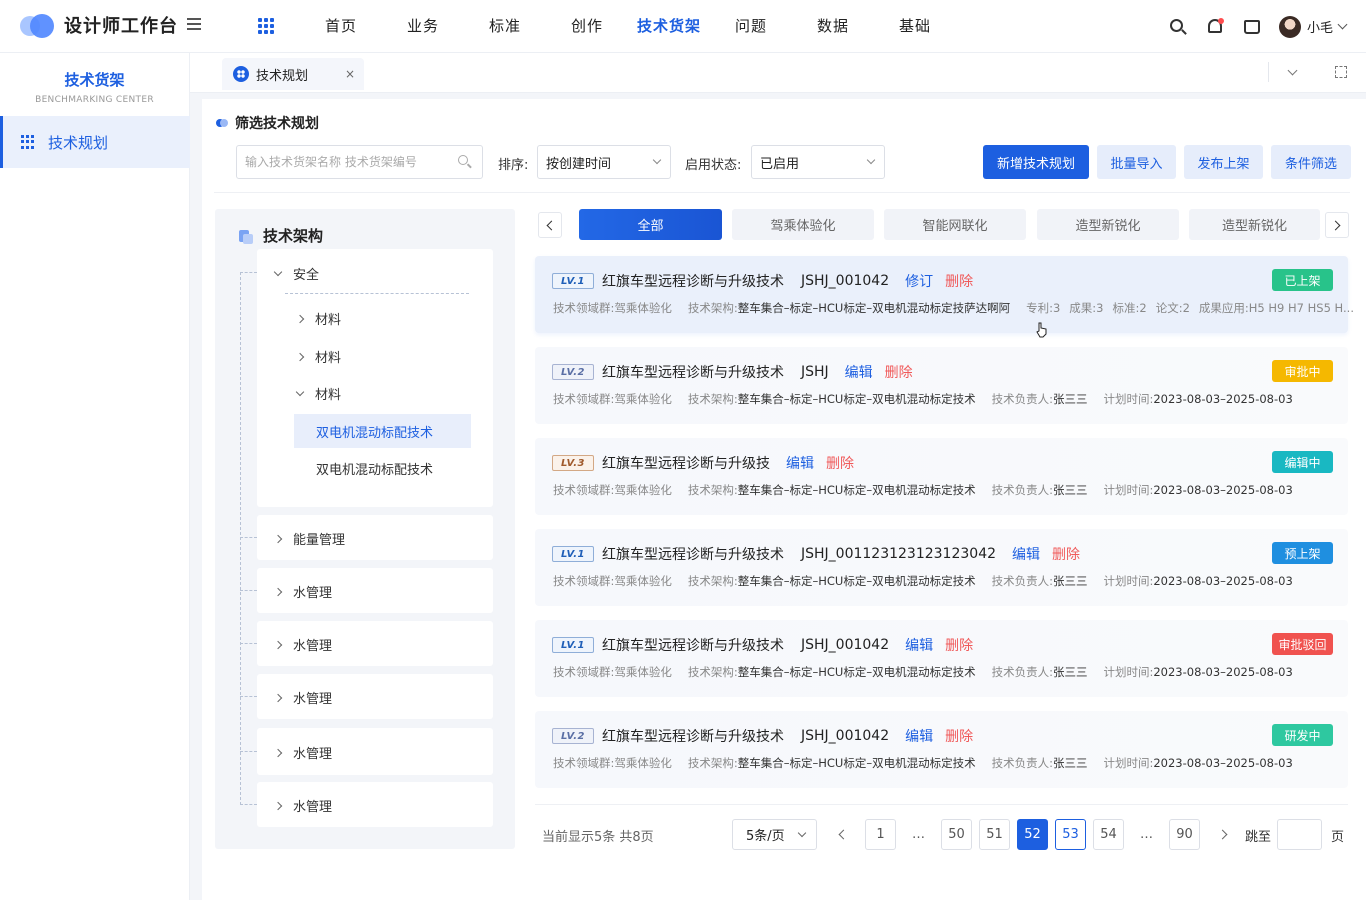  I want to click on search-input, so click(351, 162).